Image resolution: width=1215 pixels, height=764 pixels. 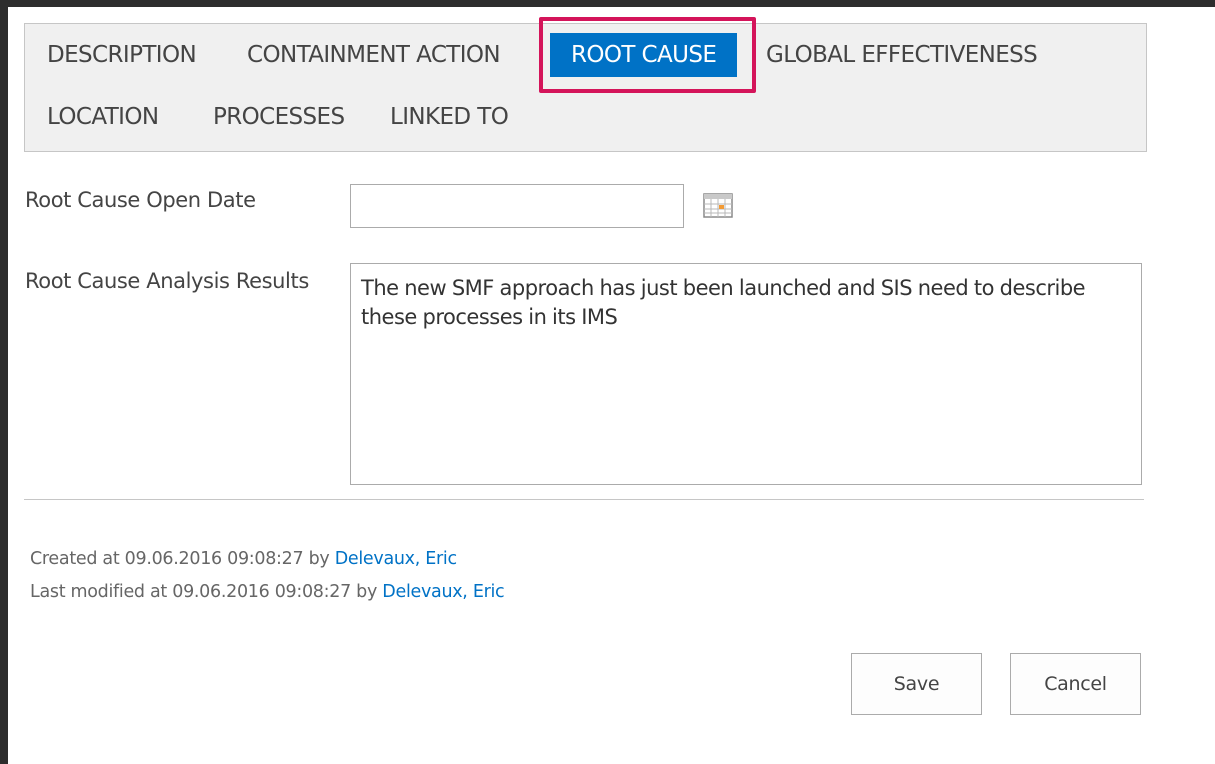 What do you see at coordinates (396, 559) in the screenshot?
I see `created-by-link: Delevaux, Eric` at bounding box center [396, 559].